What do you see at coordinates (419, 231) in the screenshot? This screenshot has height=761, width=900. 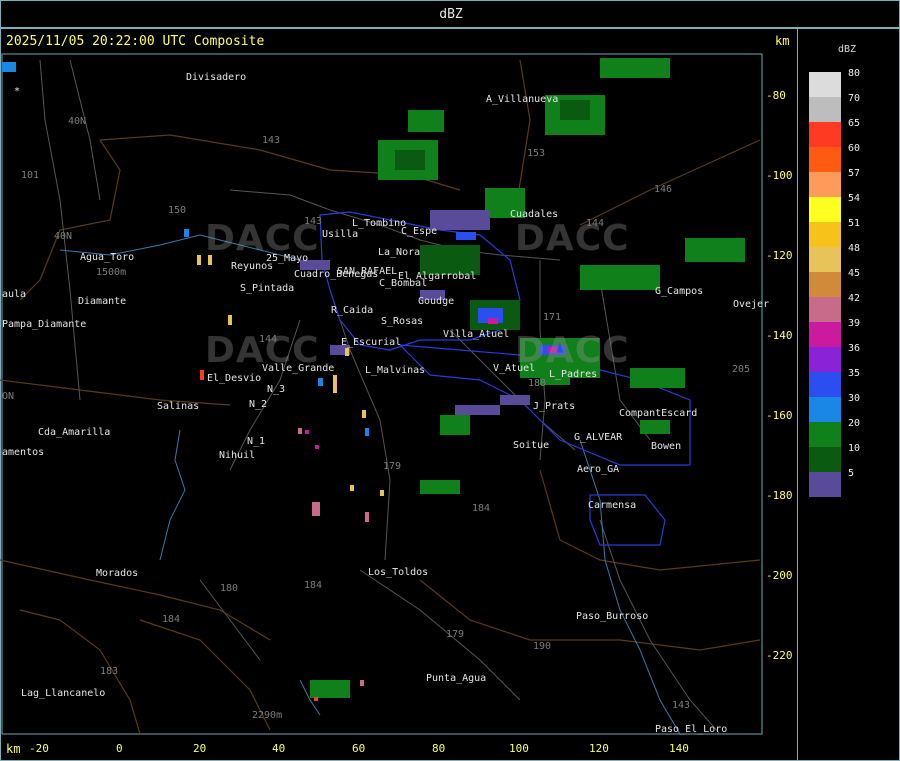 I see `place-label: C_Espe` at bounding box center [419, 231].